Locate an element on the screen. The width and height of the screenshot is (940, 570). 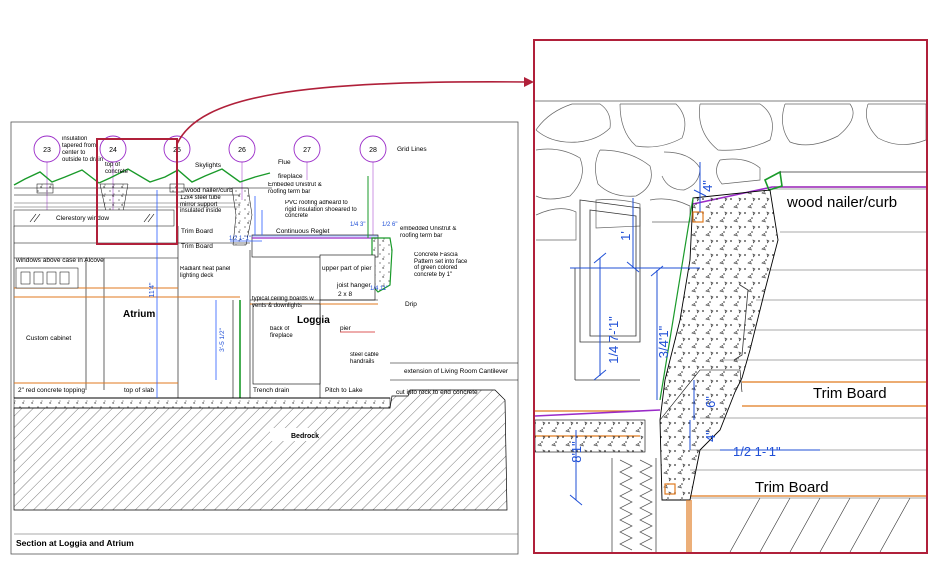
note-trim-board-2: Trim Board is located at coordinates (197, 246).